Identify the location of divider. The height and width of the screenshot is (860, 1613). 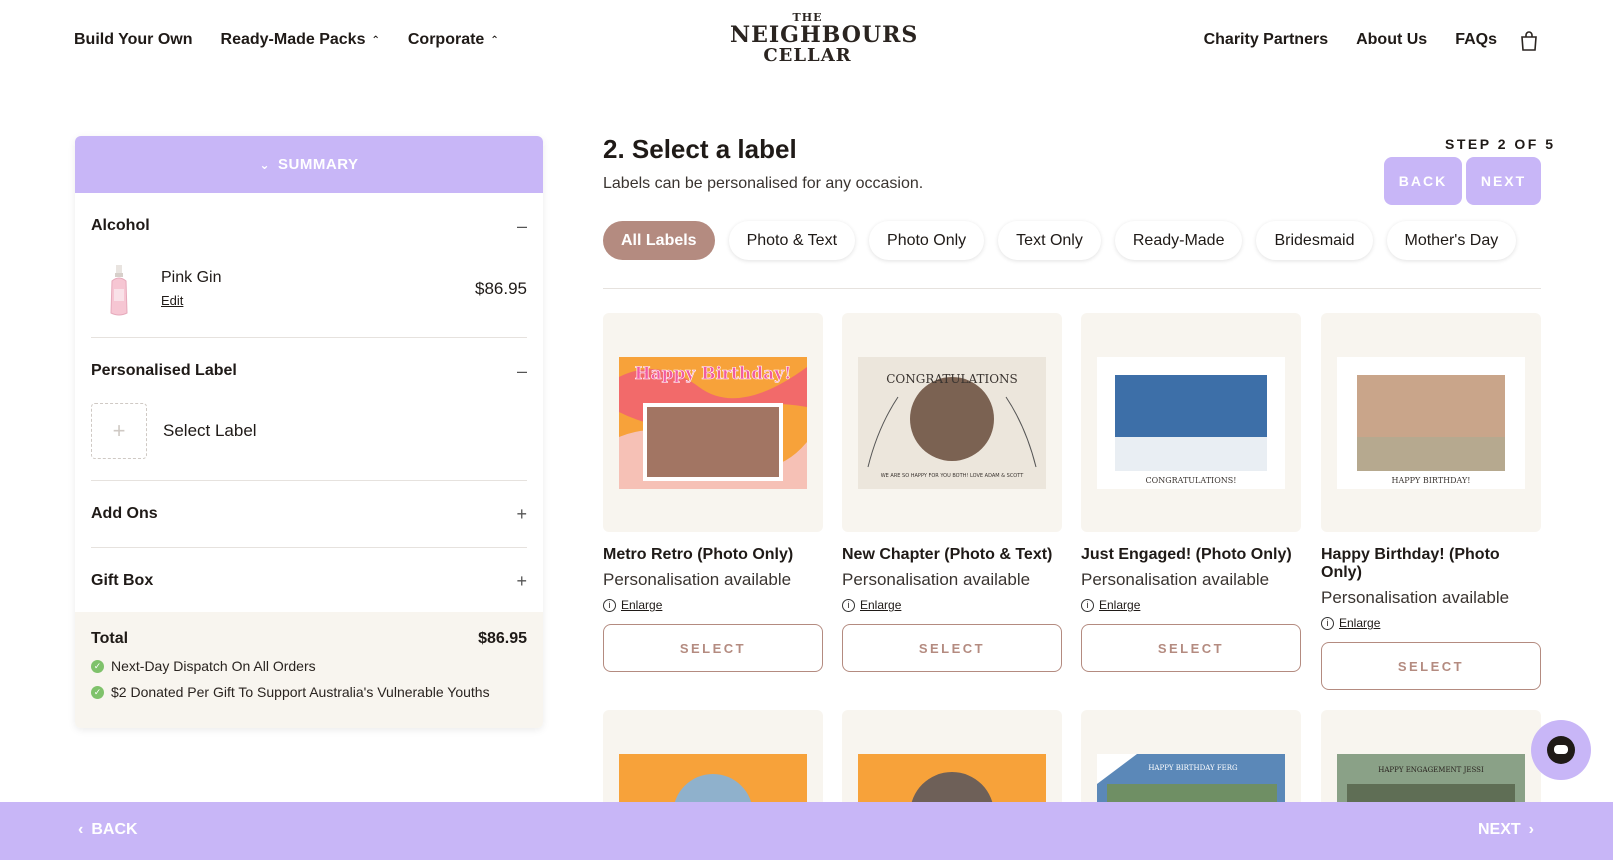
(1072, 288).